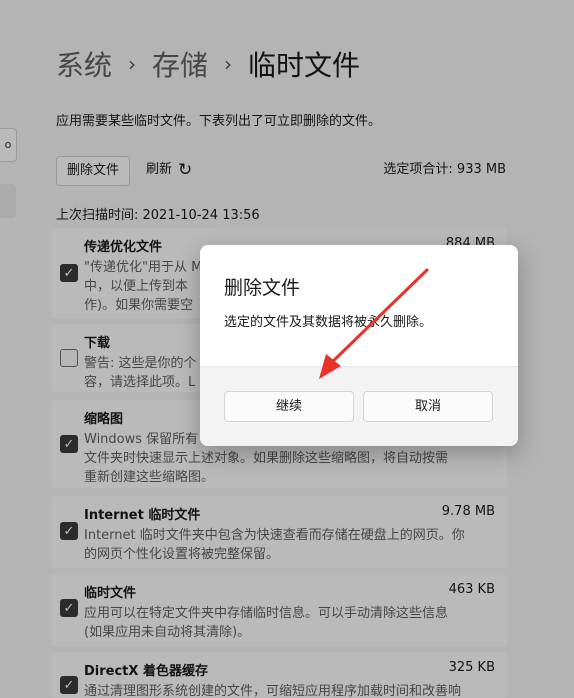 The height and width of the screenshot is (698, 574). I want to click on annotation-arrow-icon, so click(374, 323).